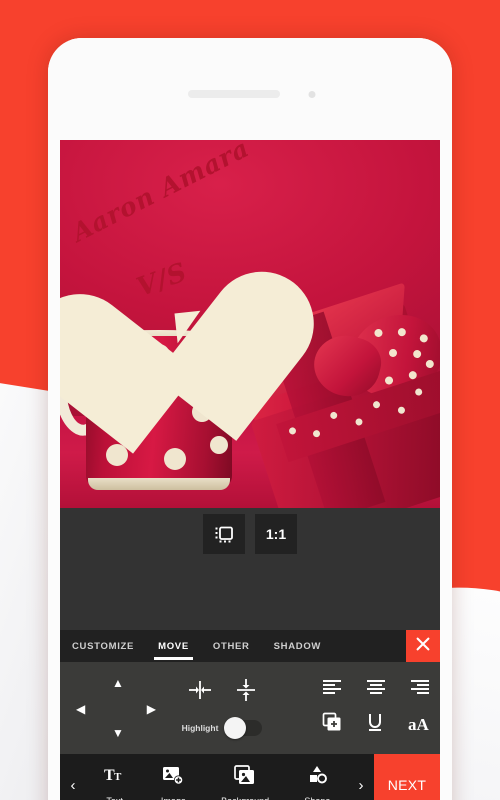 This screenshot has width=500, height=800. I want to click on align-horizontal-center-icon, so click(200, 692).